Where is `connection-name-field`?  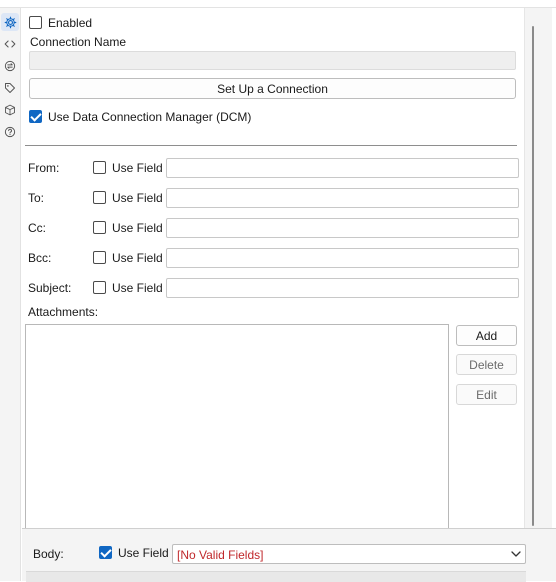 connection-name-field is located at coordinates (272, 60).